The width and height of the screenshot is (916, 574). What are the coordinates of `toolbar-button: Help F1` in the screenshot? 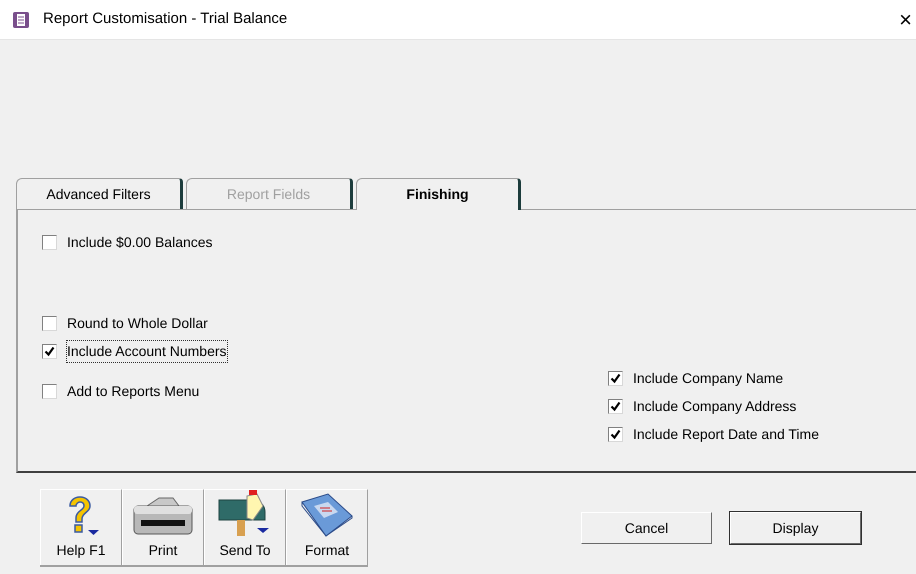 It's located at (81, 527).